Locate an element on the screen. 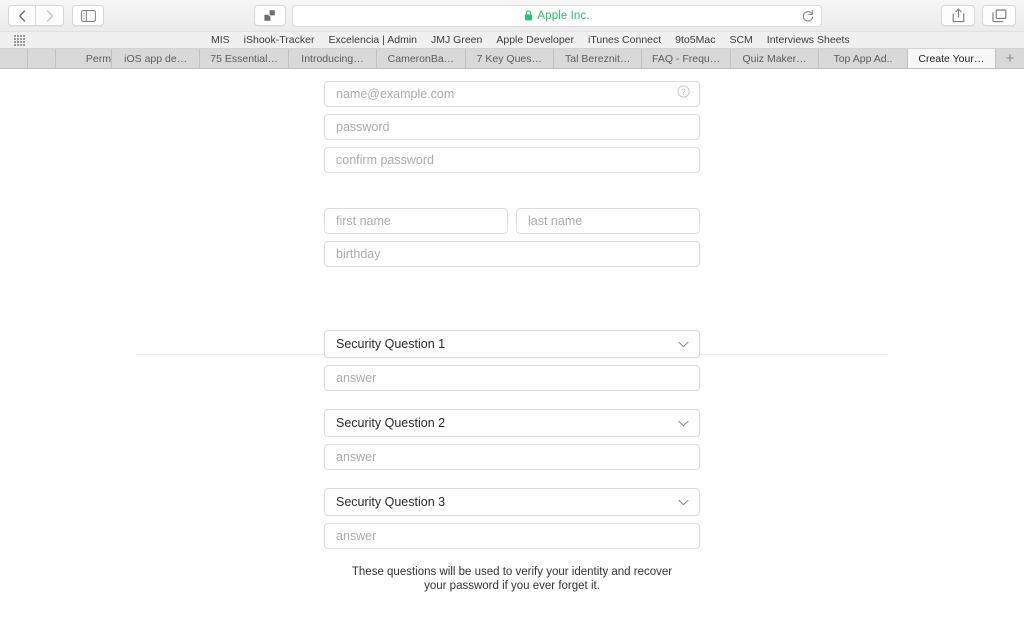  security-question-1-select: Security Question 1 is located at coordinates (512, 344).